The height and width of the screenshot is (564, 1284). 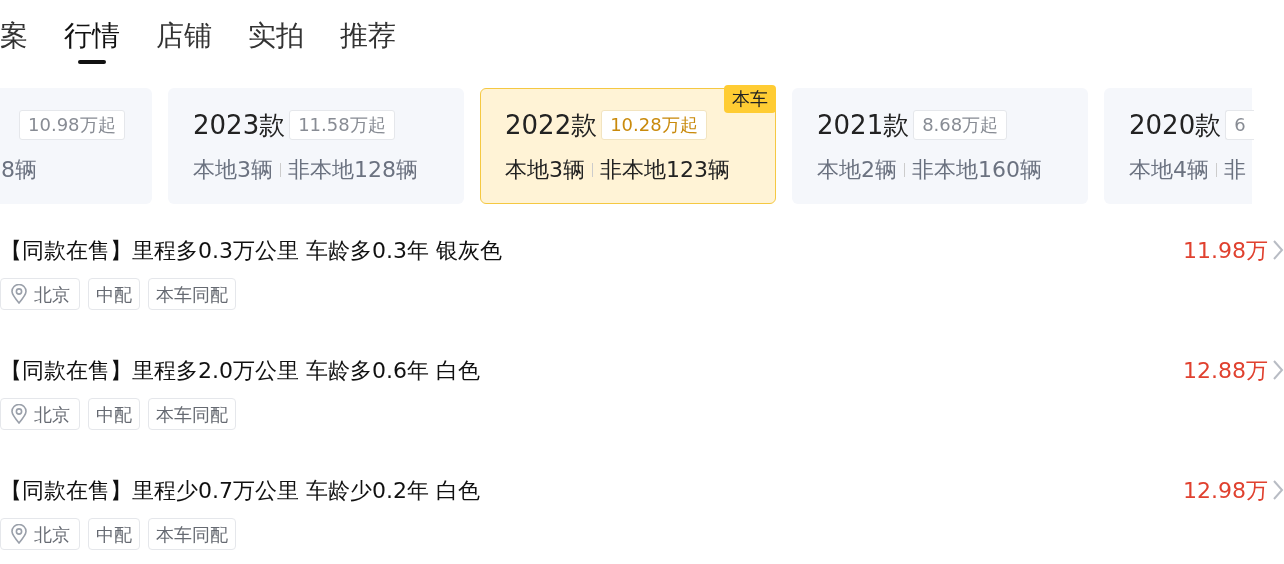 What do you see at coordinates (1175, 125) in the screenshot?
I see `model-year: 2020款` at bounding box center [1175, 125].